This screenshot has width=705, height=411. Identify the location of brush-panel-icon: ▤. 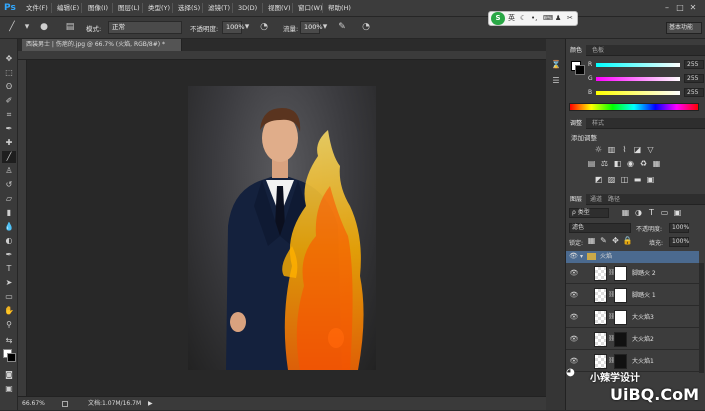
(70, 27).